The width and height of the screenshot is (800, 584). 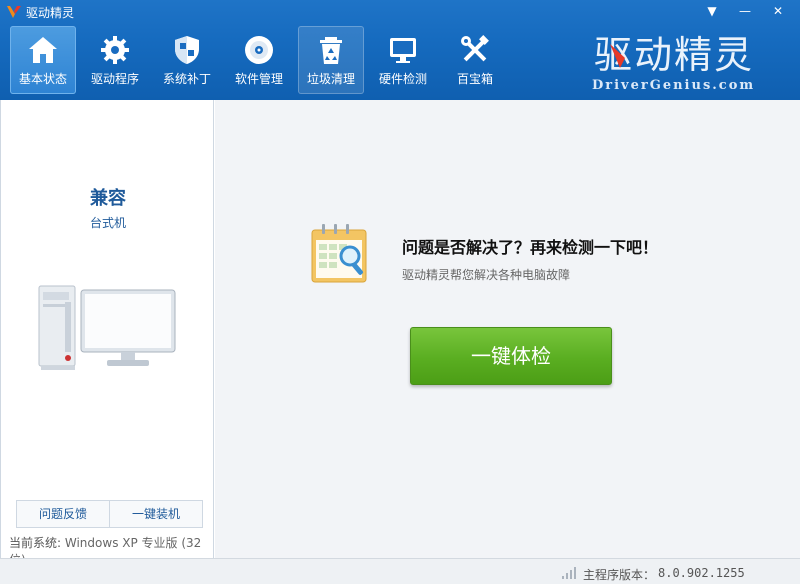 I want to click on disc-icon, so click(x=259, y=50).